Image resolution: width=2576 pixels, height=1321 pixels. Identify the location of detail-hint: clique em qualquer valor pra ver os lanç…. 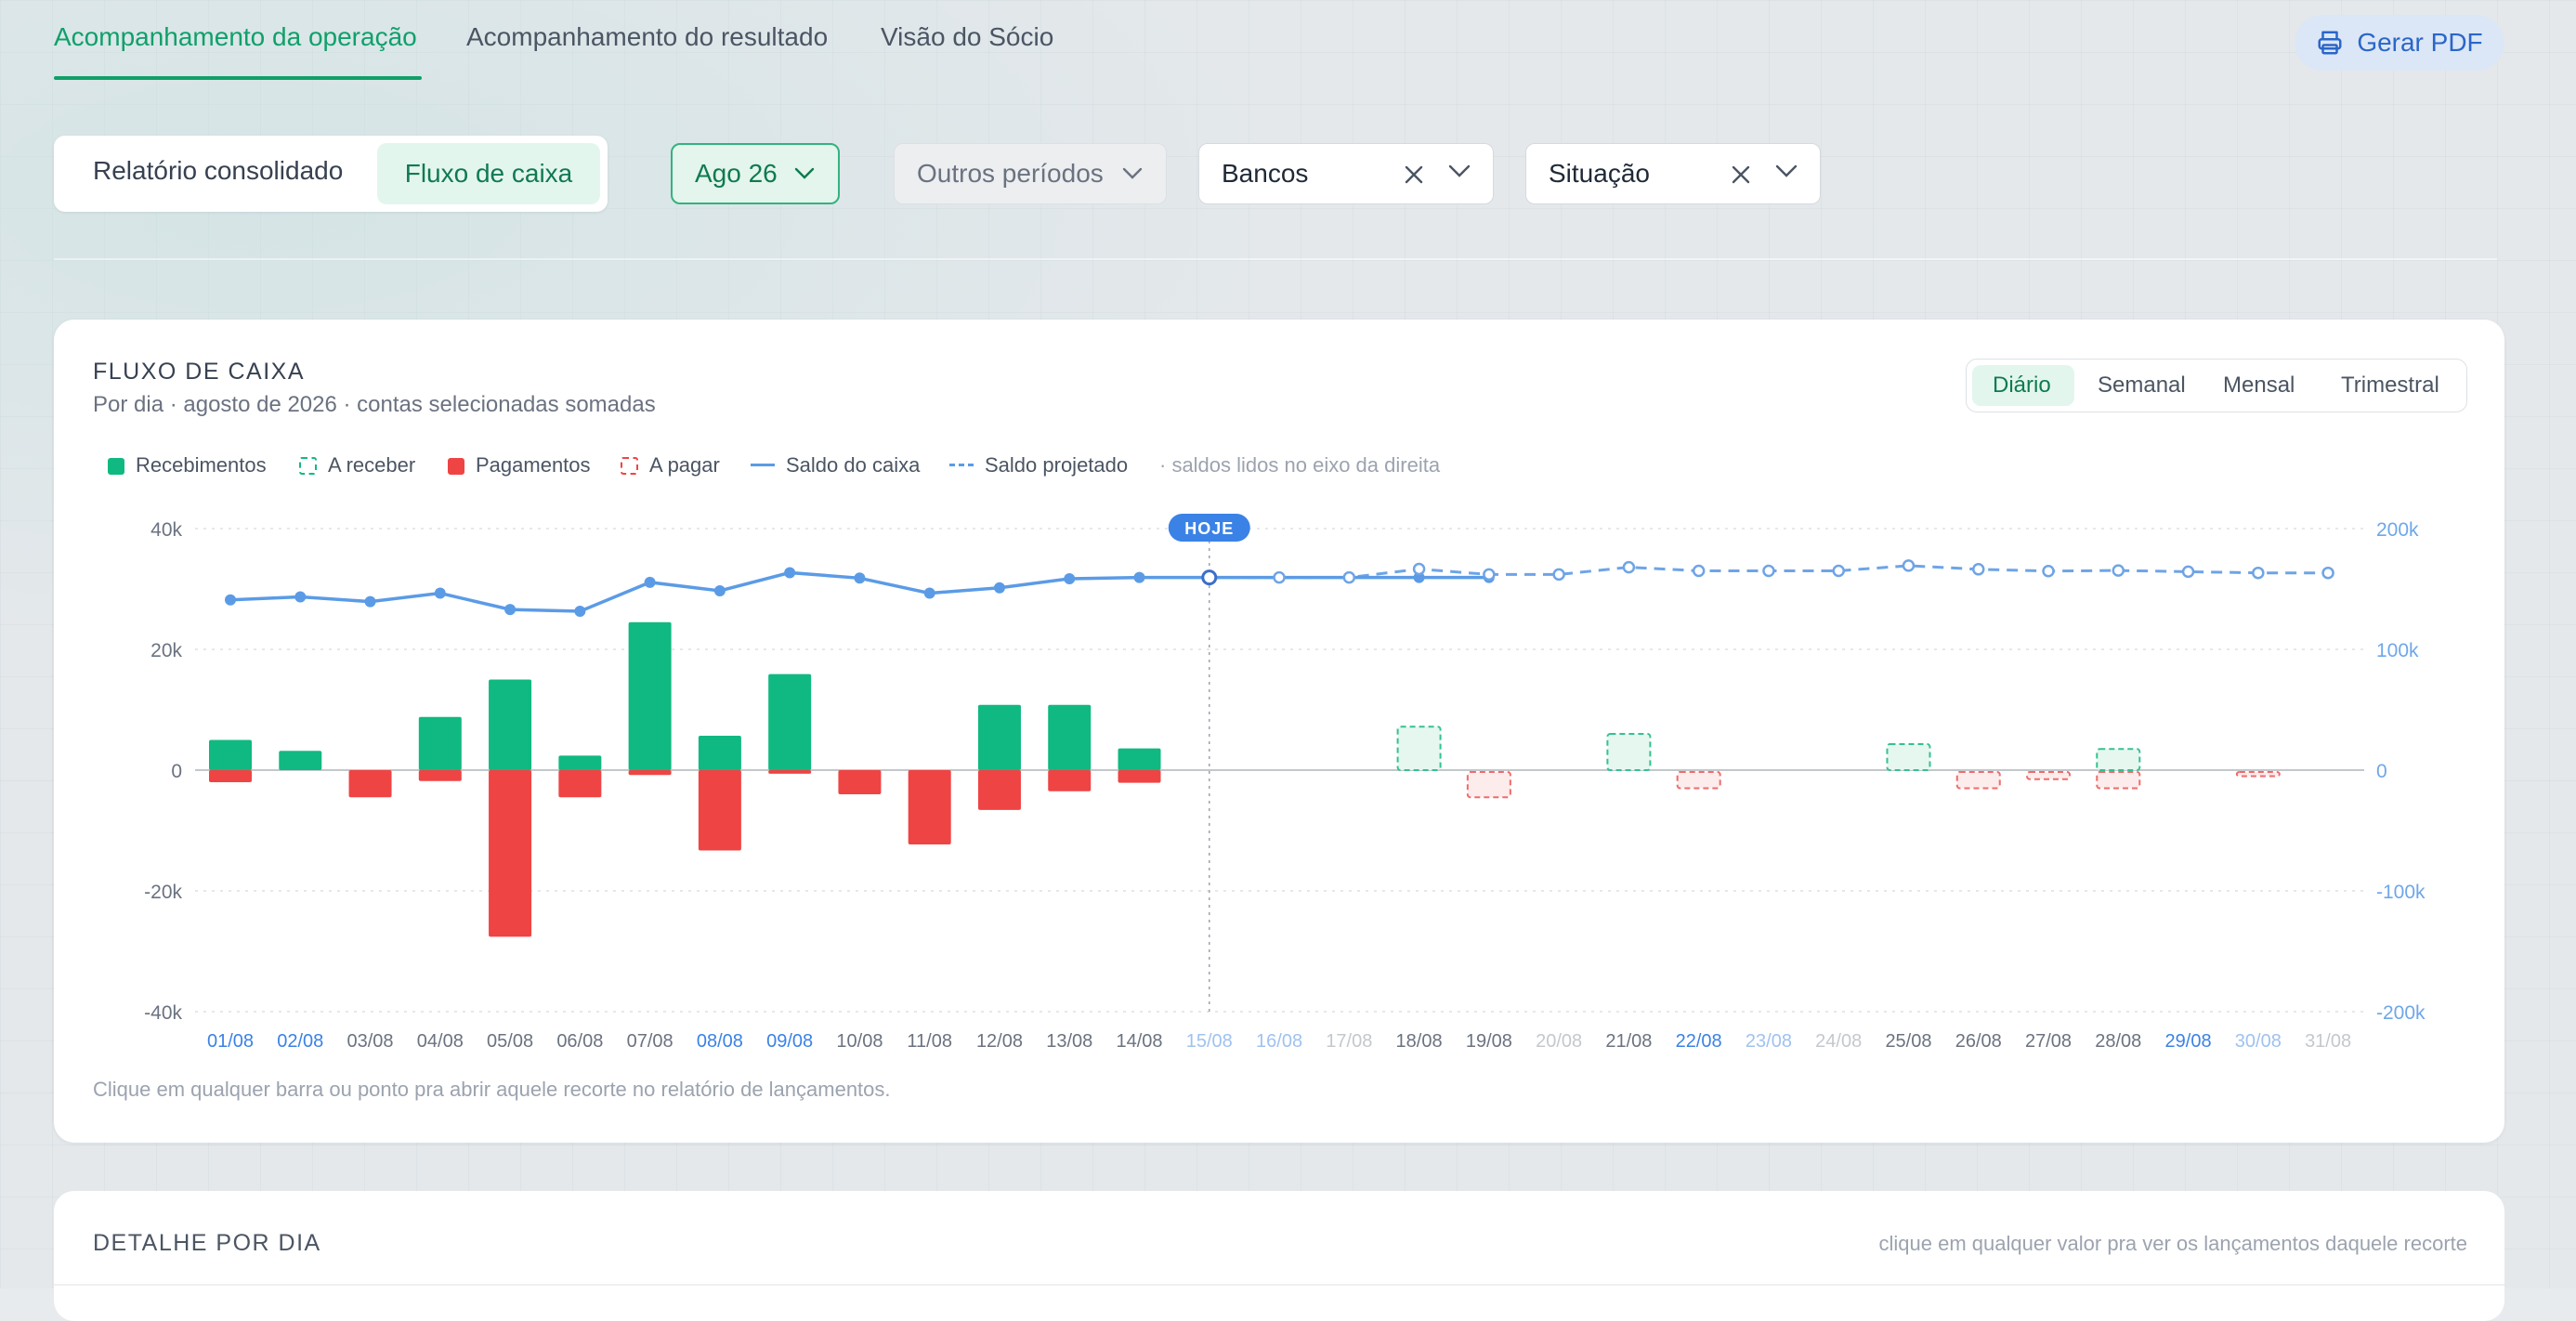
(2172, 1243).